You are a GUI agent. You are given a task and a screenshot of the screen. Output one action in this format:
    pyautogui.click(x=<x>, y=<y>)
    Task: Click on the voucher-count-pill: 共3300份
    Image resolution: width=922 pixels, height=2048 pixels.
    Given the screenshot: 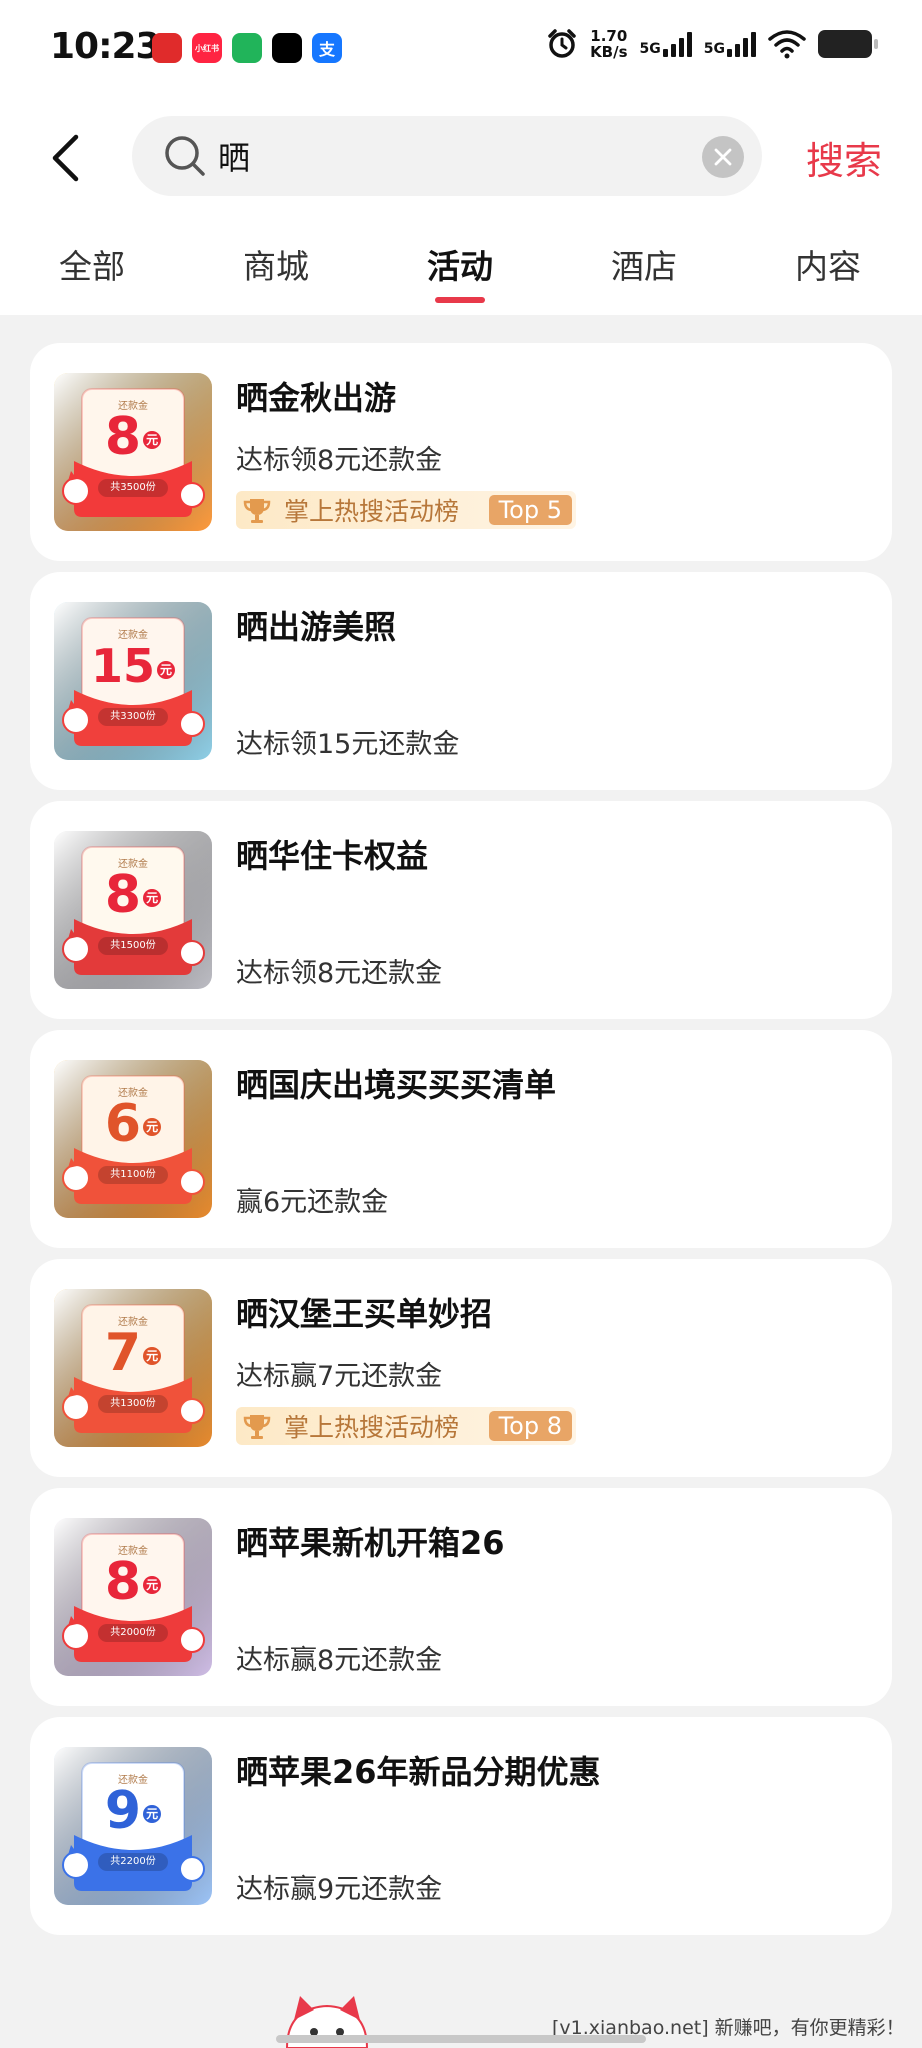 What is the action you would take?
    pyautogui.click(x=133, y=717)
    